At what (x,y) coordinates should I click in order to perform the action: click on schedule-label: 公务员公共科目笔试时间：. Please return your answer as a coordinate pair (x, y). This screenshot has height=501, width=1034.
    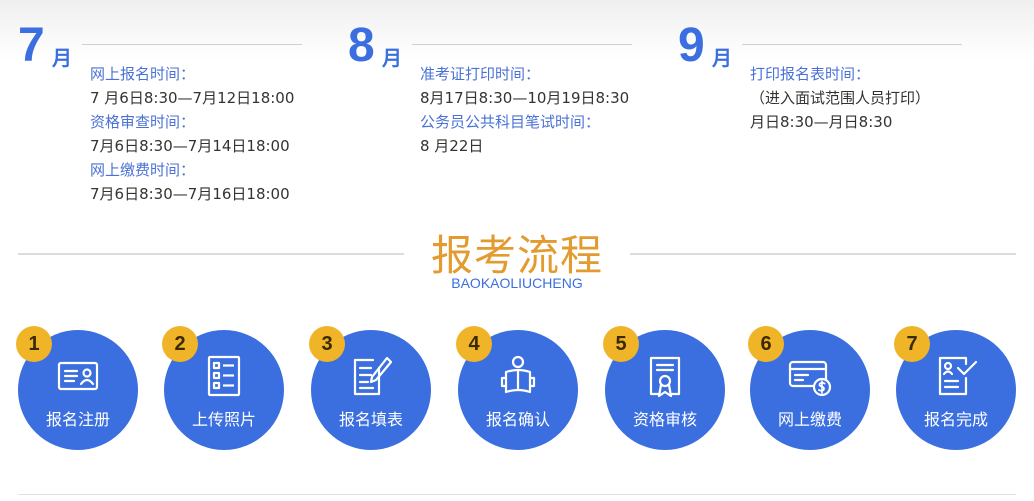
    Looking at the image, I should click on (510, 122).